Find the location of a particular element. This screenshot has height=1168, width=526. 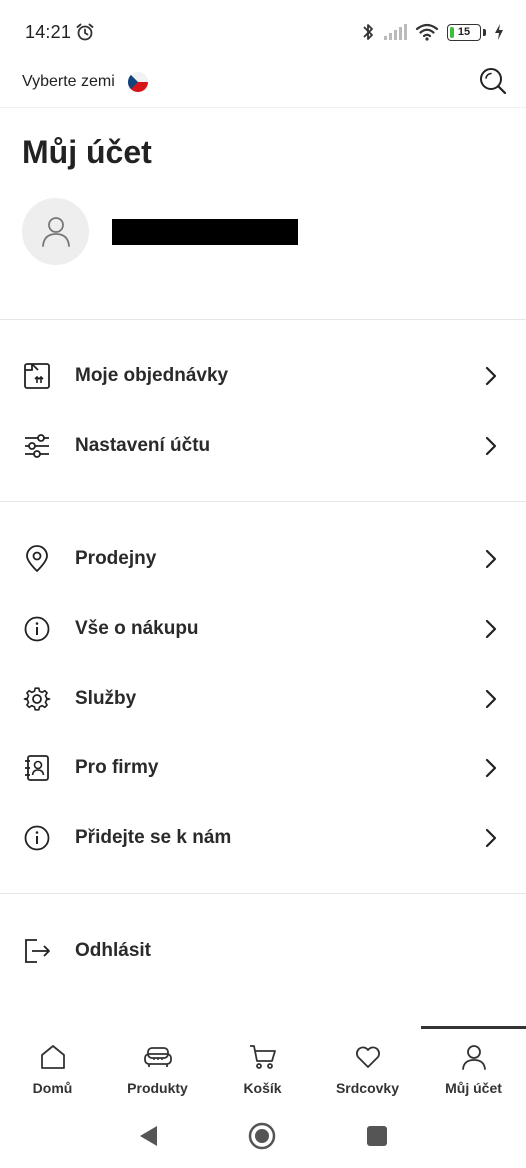

heart-icon is located at coordinates (367, 1057).